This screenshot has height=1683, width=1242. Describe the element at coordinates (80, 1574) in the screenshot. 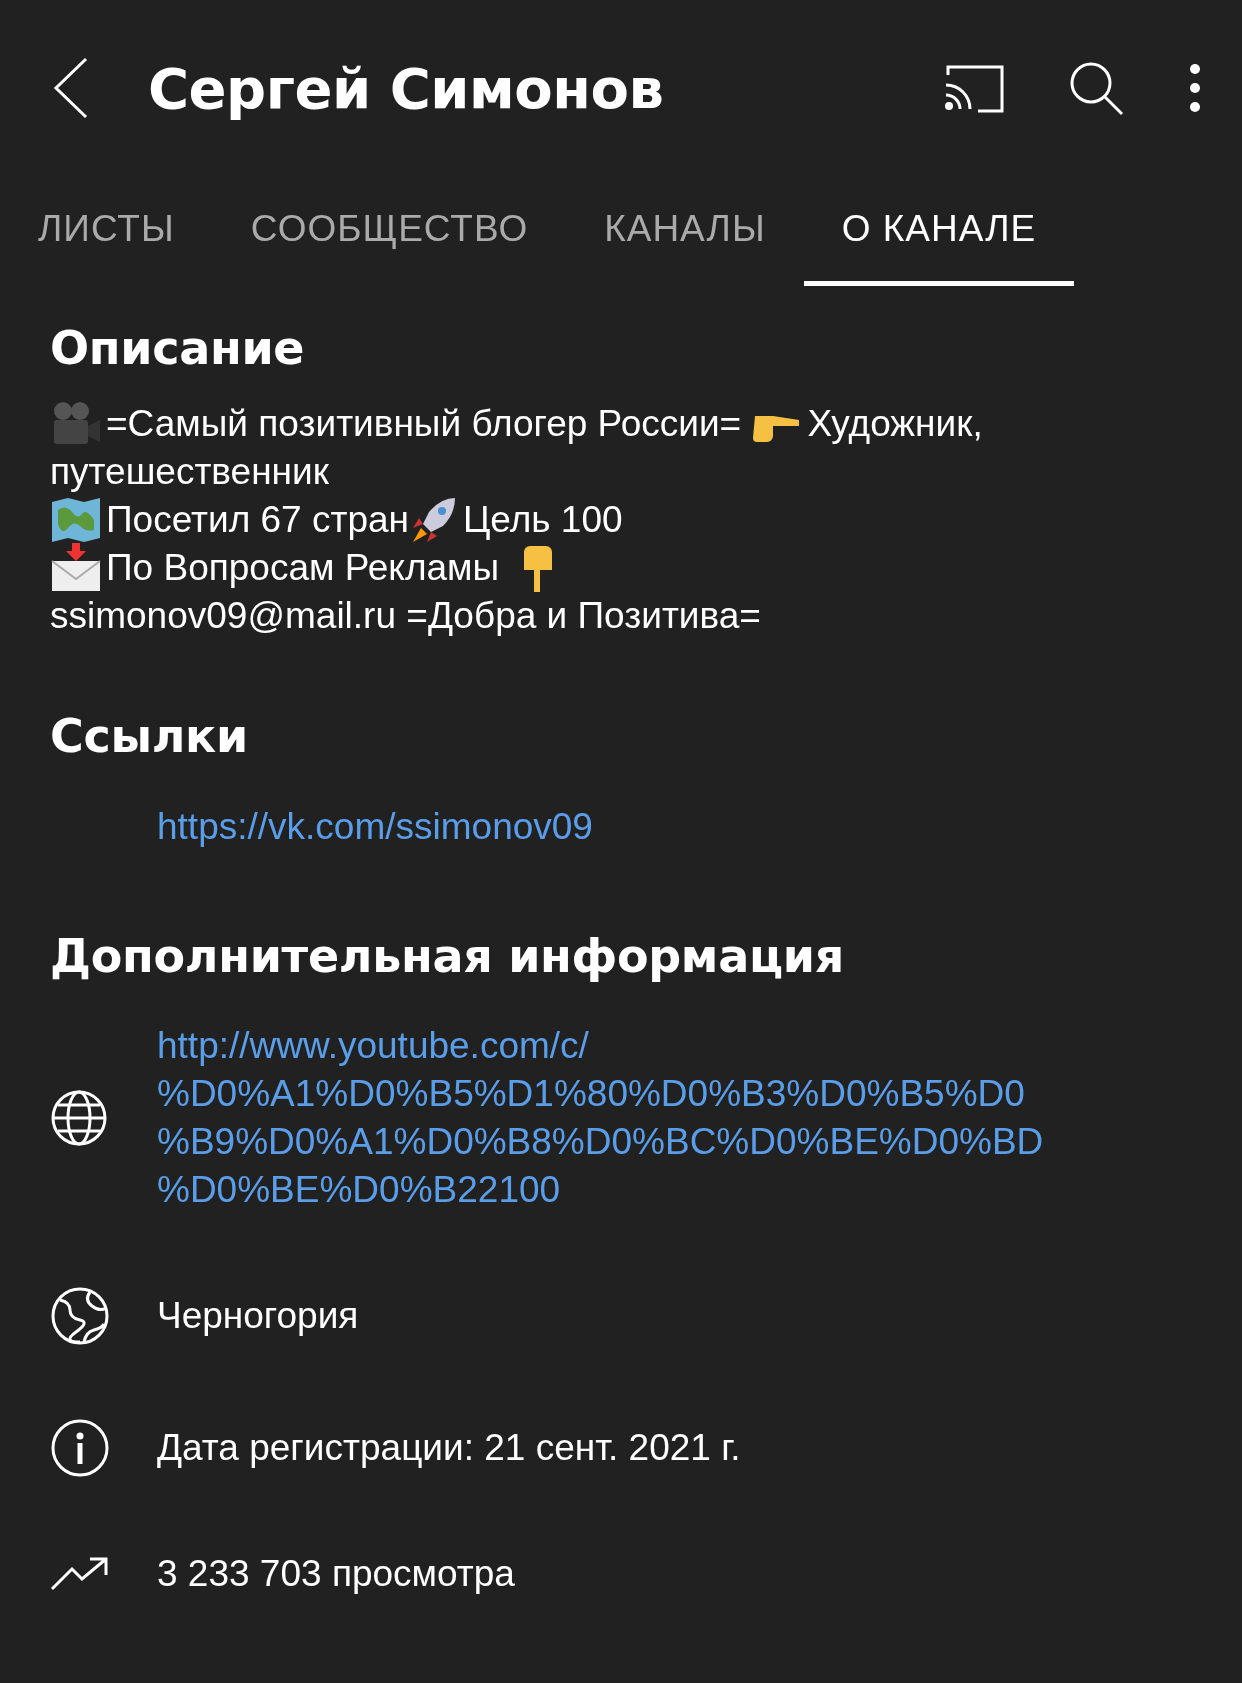

I see `trending-icon` at that location.